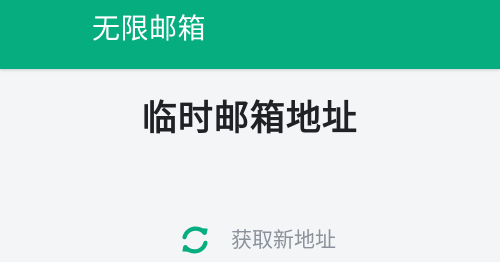 The width and height of the screenshot is (500, 262). What do you see at coordinates (149, 28) in the screenshot?
I see `app-title: 无限邮箱` at bounding box center [149, 28].